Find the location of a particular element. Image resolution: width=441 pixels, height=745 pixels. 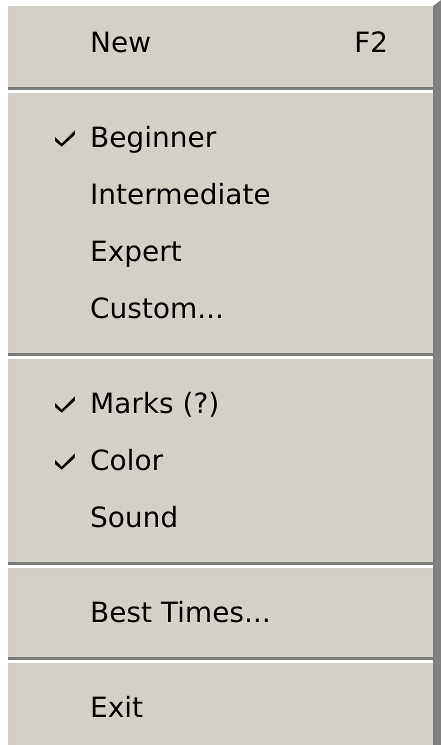

menu-item: Sound is located at coordinates (220, 517).